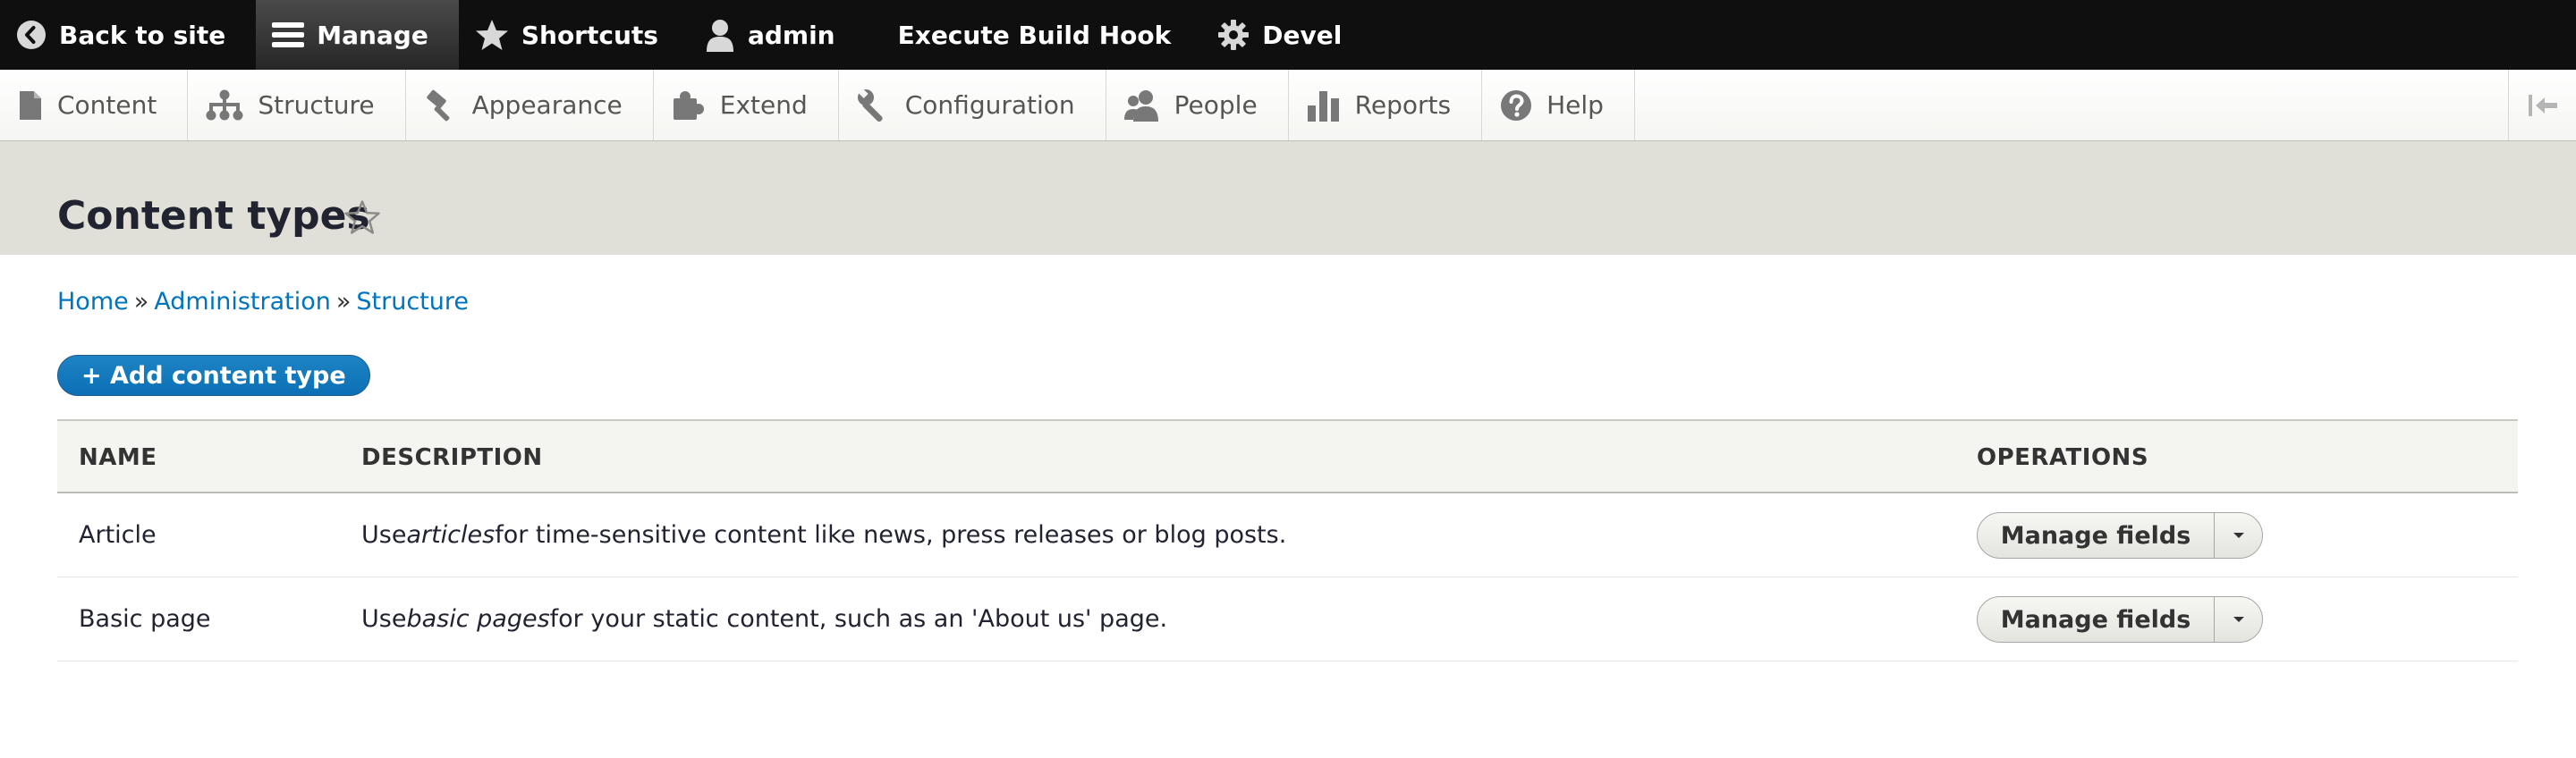 This screenshot has height=758, width=2576. Describe the element at coordinates (989, 105) in the screenshot. I see `tray-item-label: Configuration` at that location.